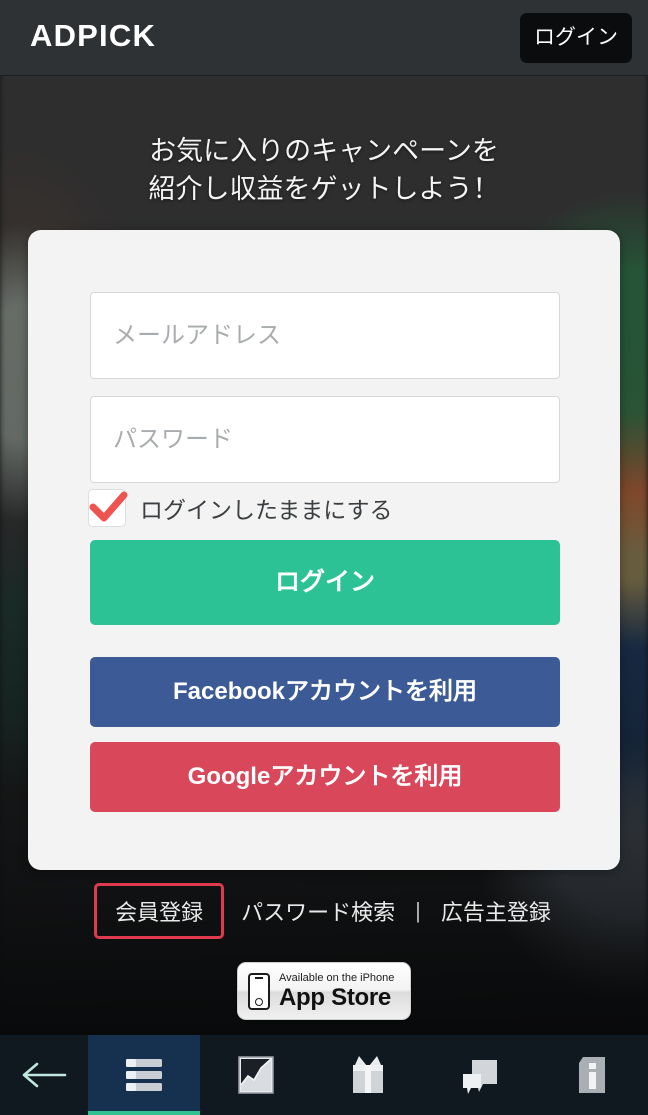 The height and width of the screenshot is (1115, 648). Describe the element at coordinates (324, 170) in the screenshot. I see `tagline: お気に入りのキャンペーンを 紹介し収益をゲットしよう！` at that location.